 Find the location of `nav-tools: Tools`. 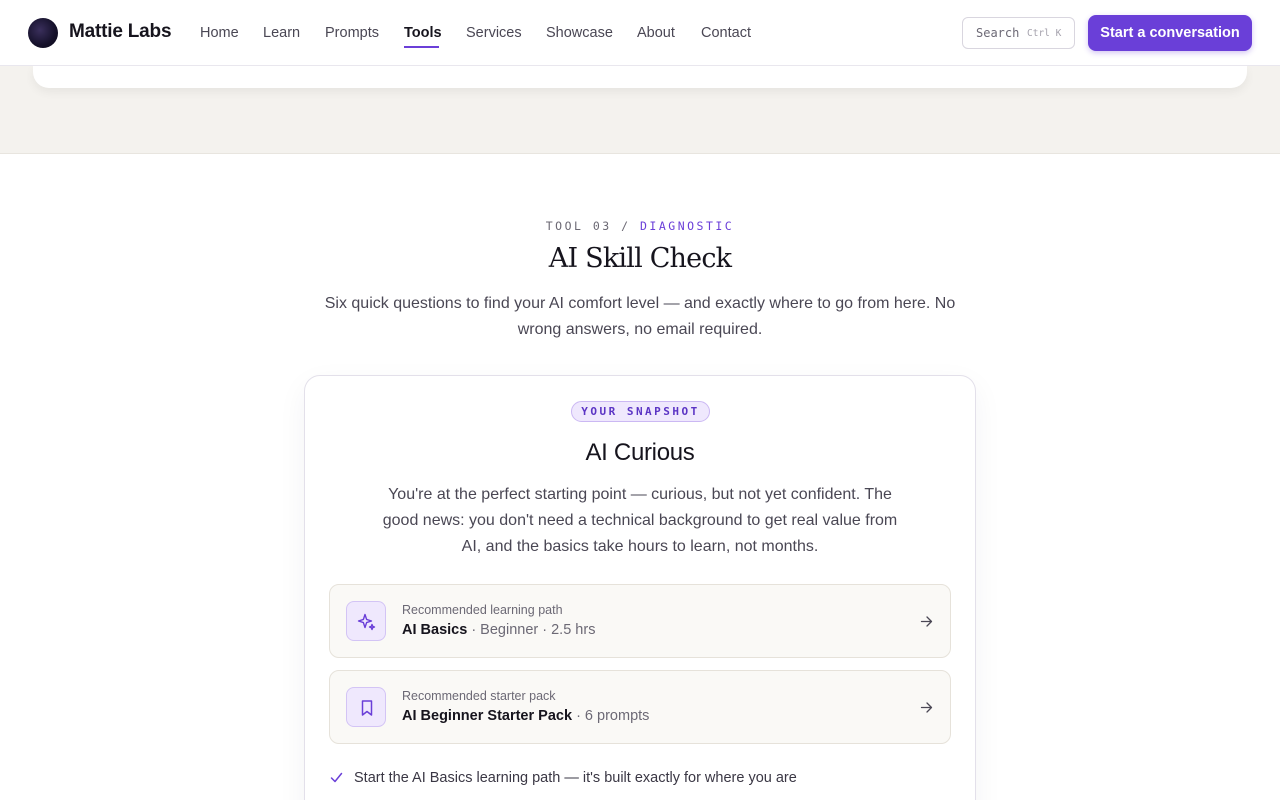

nav-tools: Tools is located at coordinates (423, 33).